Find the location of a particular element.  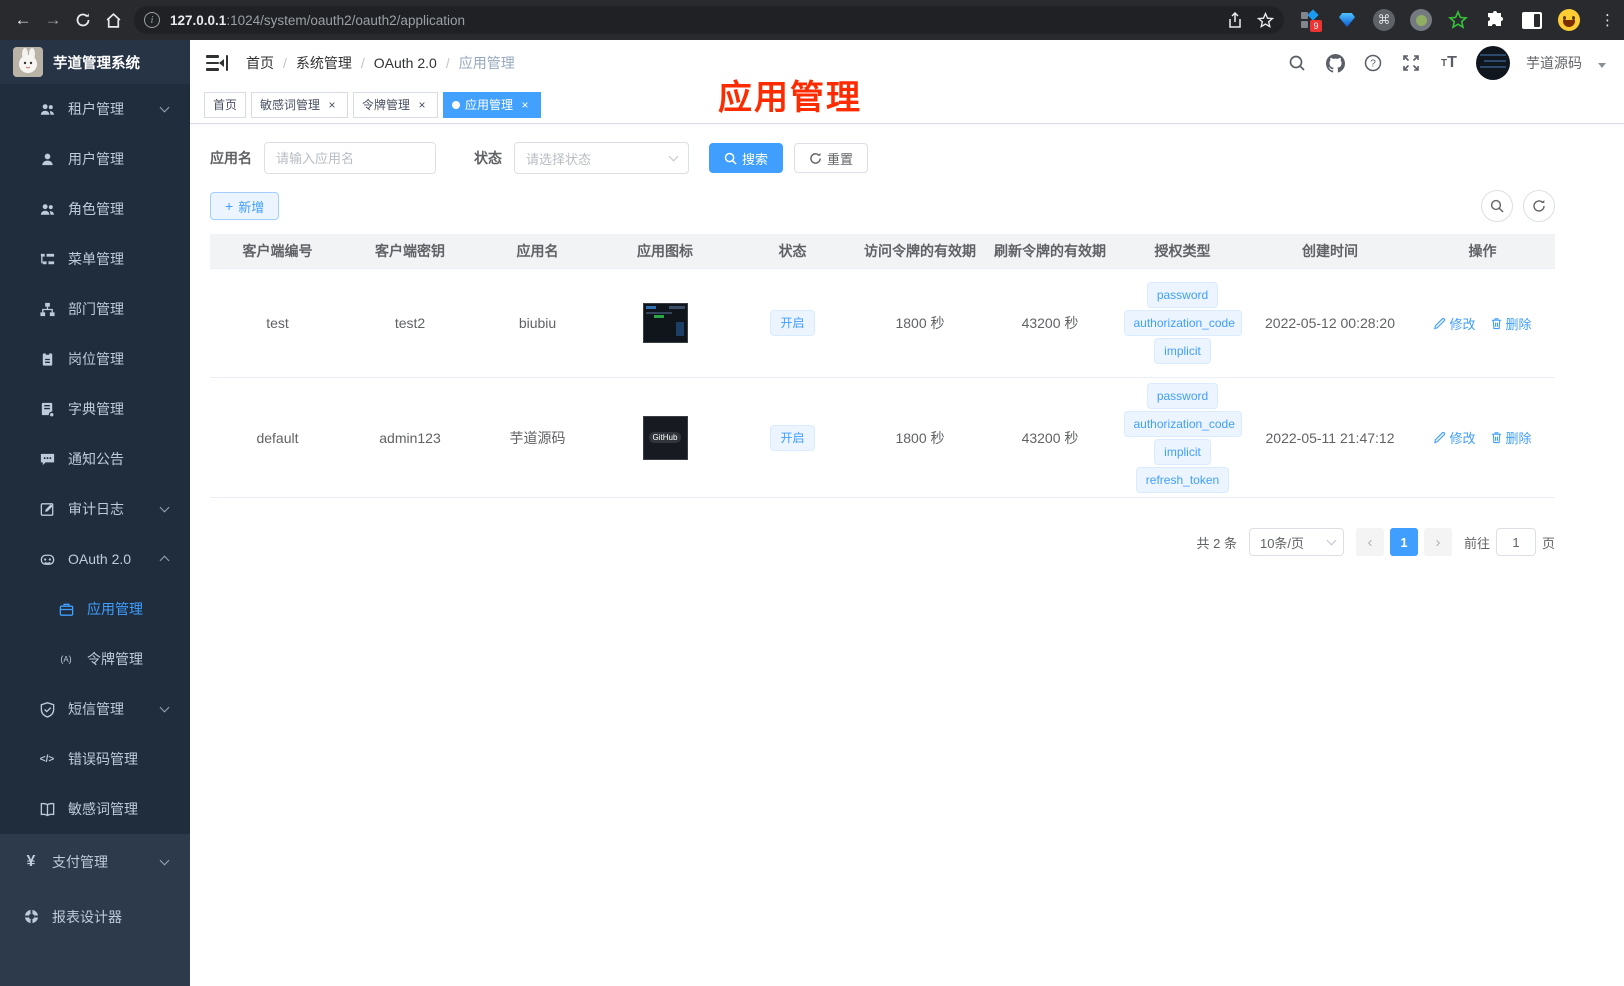

column-header: 应用图标 is located at coordinates (665, 251).